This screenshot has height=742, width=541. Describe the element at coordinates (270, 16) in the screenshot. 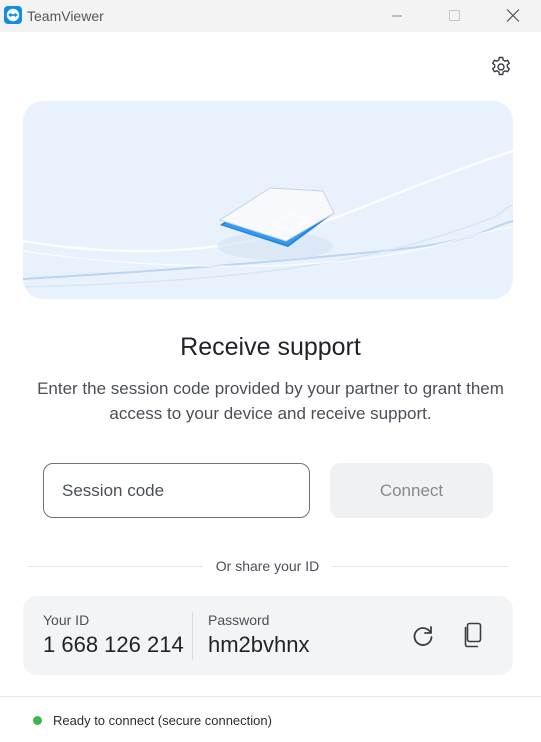

I see `title-bar: TeamViewer` at that location.